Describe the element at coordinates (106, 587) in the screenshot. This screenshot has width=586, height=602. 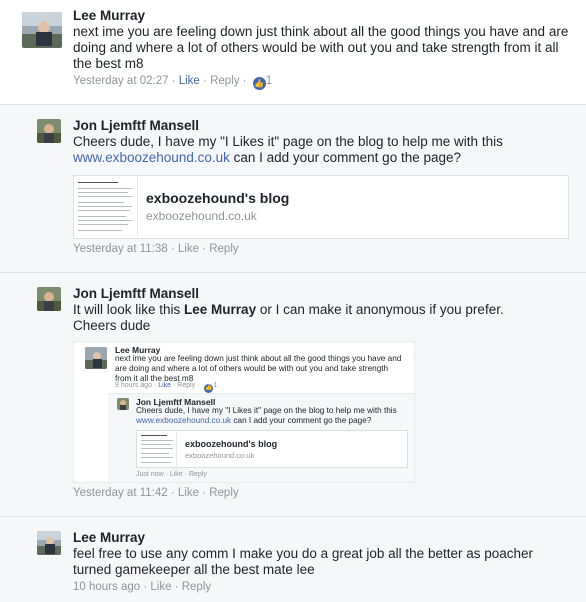
I see `comment-time: 10 hours ago` at that location.